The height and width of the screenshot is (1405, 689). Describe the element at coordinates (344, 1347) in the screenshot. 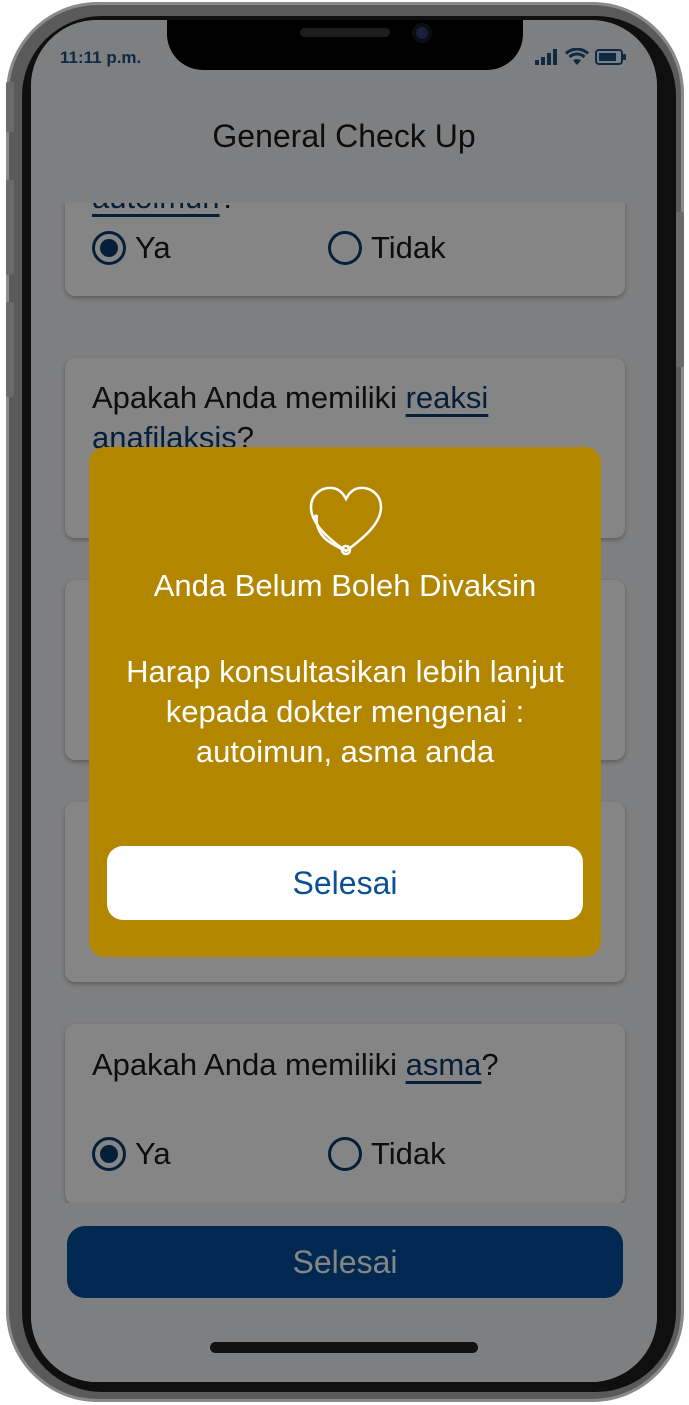

I see `home-indicator` at that location.